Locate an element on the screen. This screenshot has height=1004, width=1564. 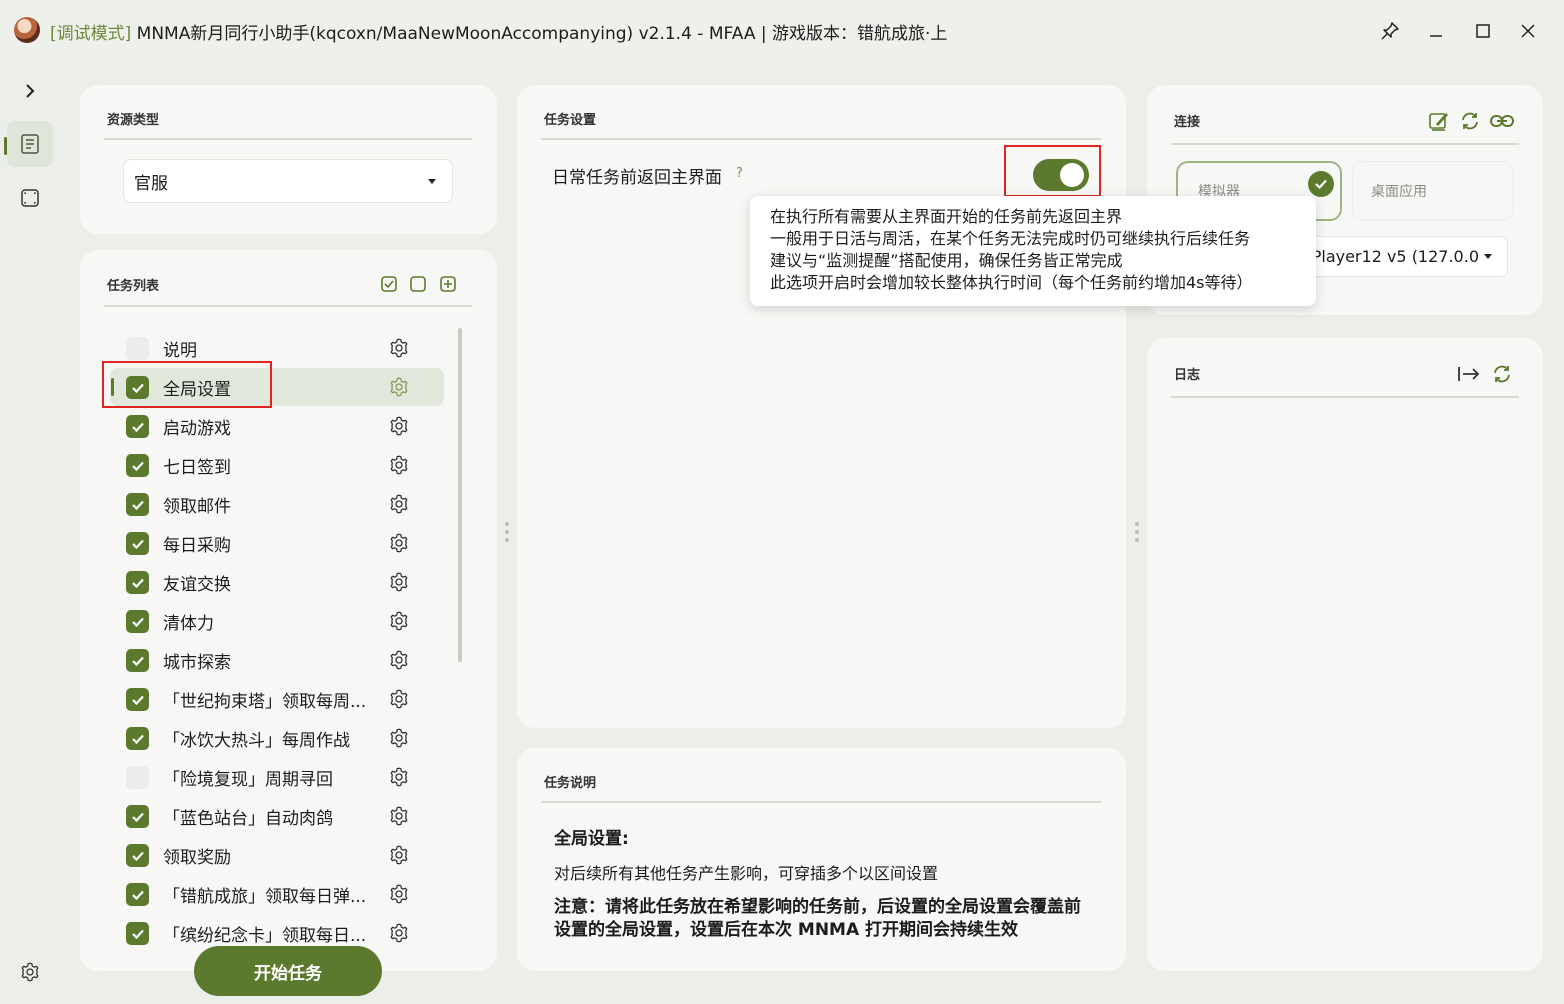
help-icon: ? is located at coordinates (739, 173).